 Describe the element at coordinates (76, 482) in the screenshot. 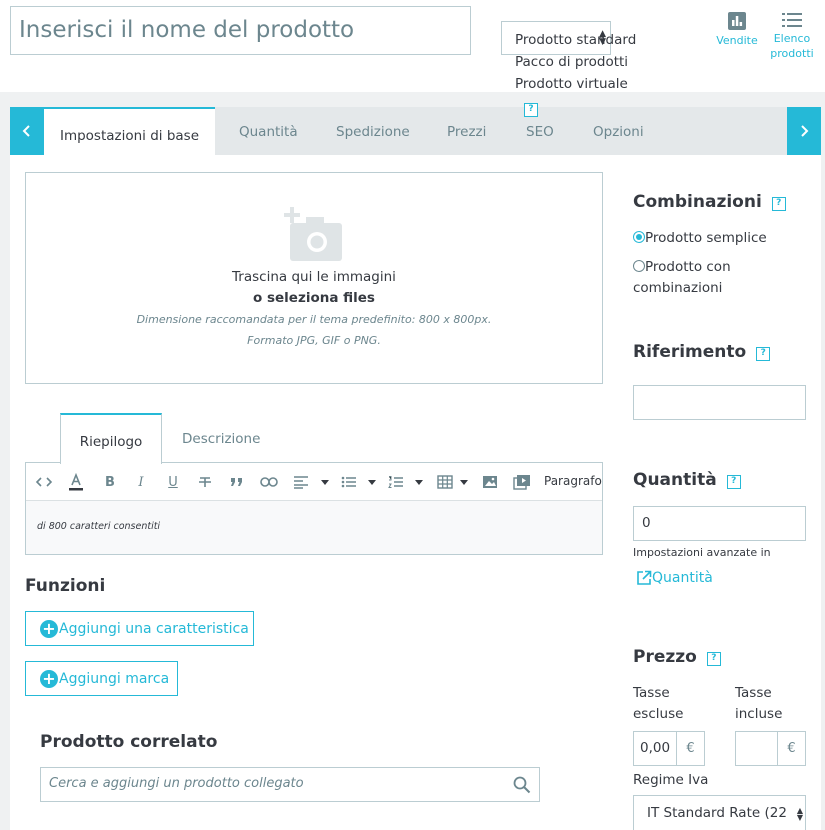

I see `text-color-icon` at that location.